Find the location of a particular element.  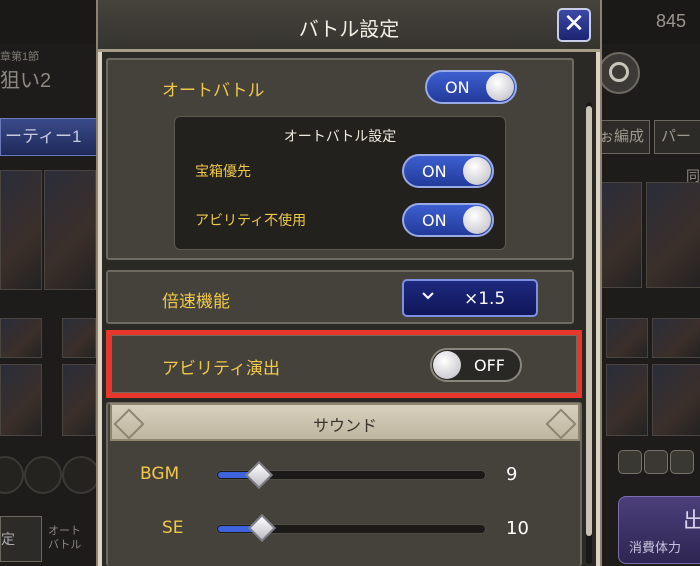

no-ability-toggle: ON is located at coordinates (448, 220).